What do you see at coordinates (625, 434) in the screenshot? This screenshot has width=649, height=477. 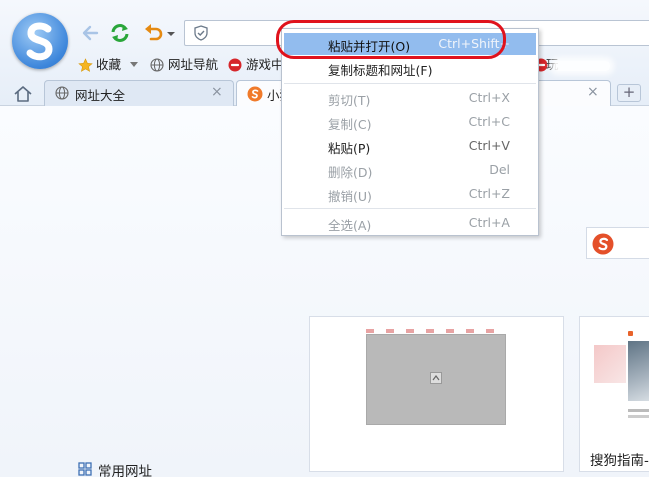 I see `watermark: 百度经验` at bounding box center [625, 434].